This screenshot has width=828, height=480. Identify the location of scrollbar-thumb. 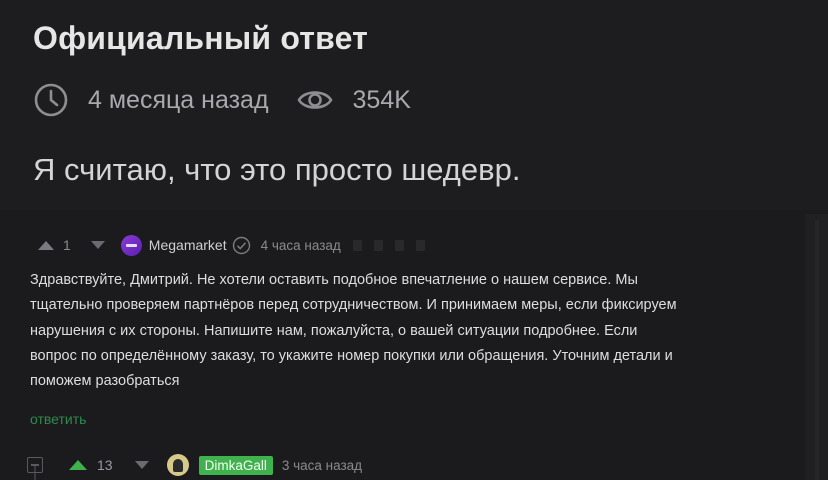
(817, 350).